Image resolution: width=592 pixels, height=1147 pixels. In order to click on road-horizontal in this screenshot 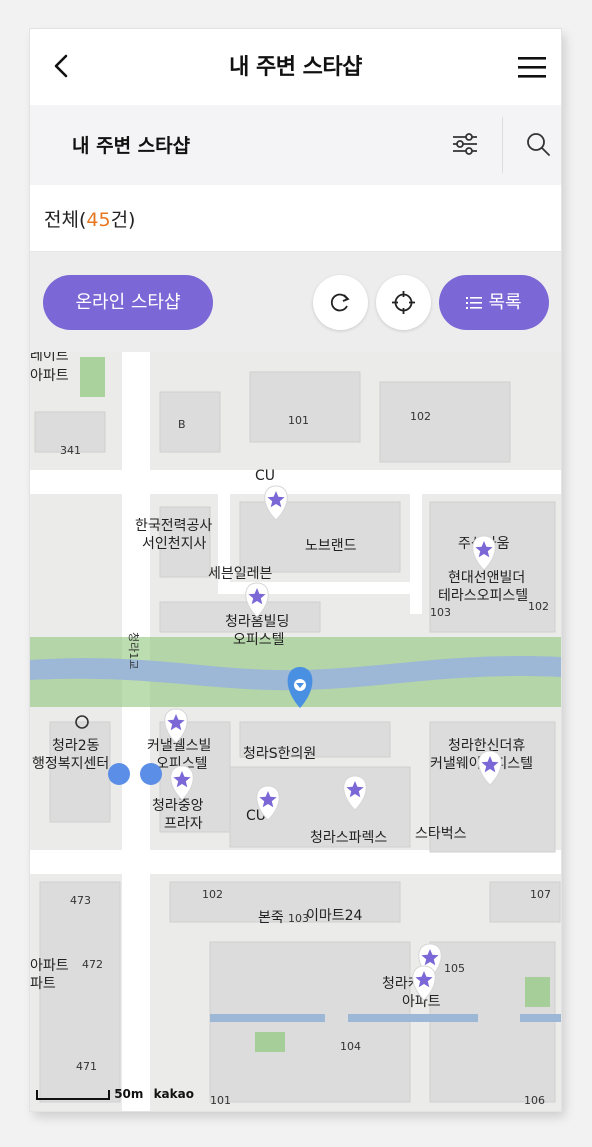, I will do `click(295, 482)`.